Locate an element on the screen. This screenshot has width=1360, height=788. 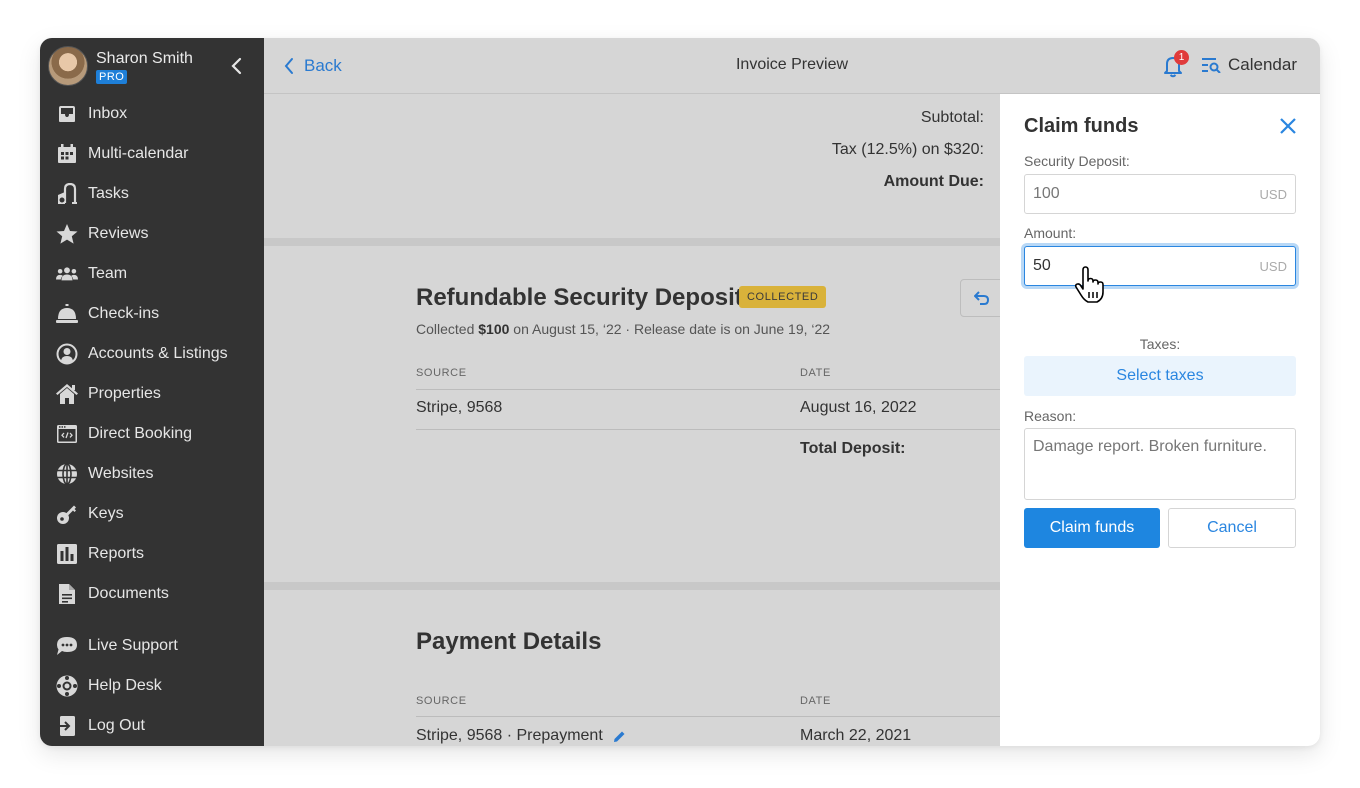
claim-funds-button: Claim funds is located at coordinates (1092, 528).